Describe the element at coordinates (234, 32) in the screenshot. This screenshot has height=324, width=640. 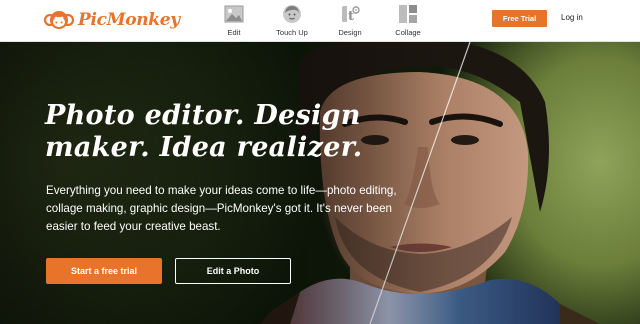
I see `nav-label: Edit` at that location.